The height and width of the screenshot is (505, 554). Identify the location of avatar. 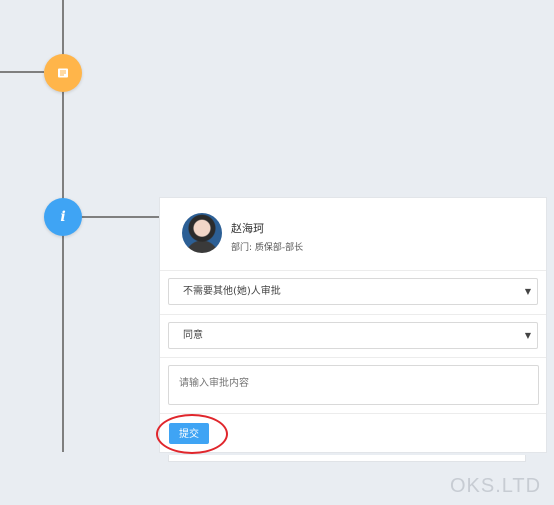
(202, 233).